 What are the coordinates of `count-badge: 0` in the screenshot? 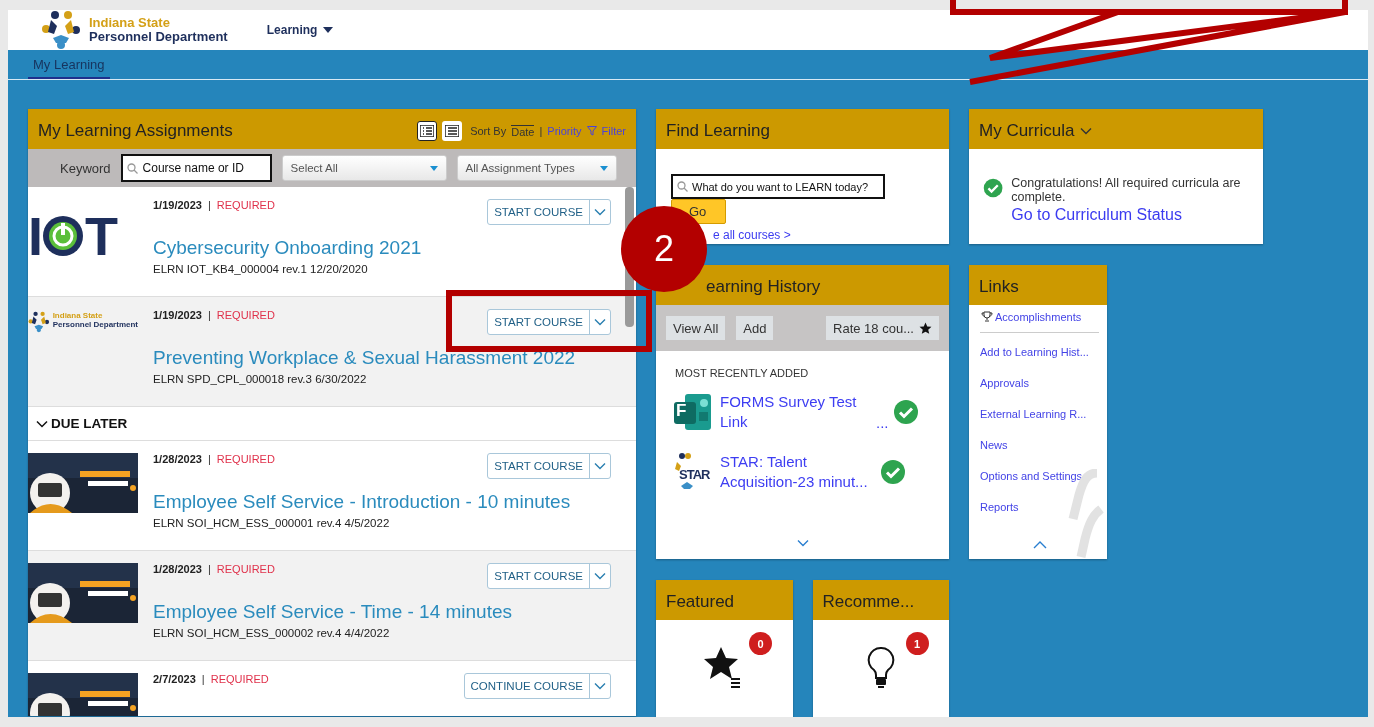 It's located at (760, 643).